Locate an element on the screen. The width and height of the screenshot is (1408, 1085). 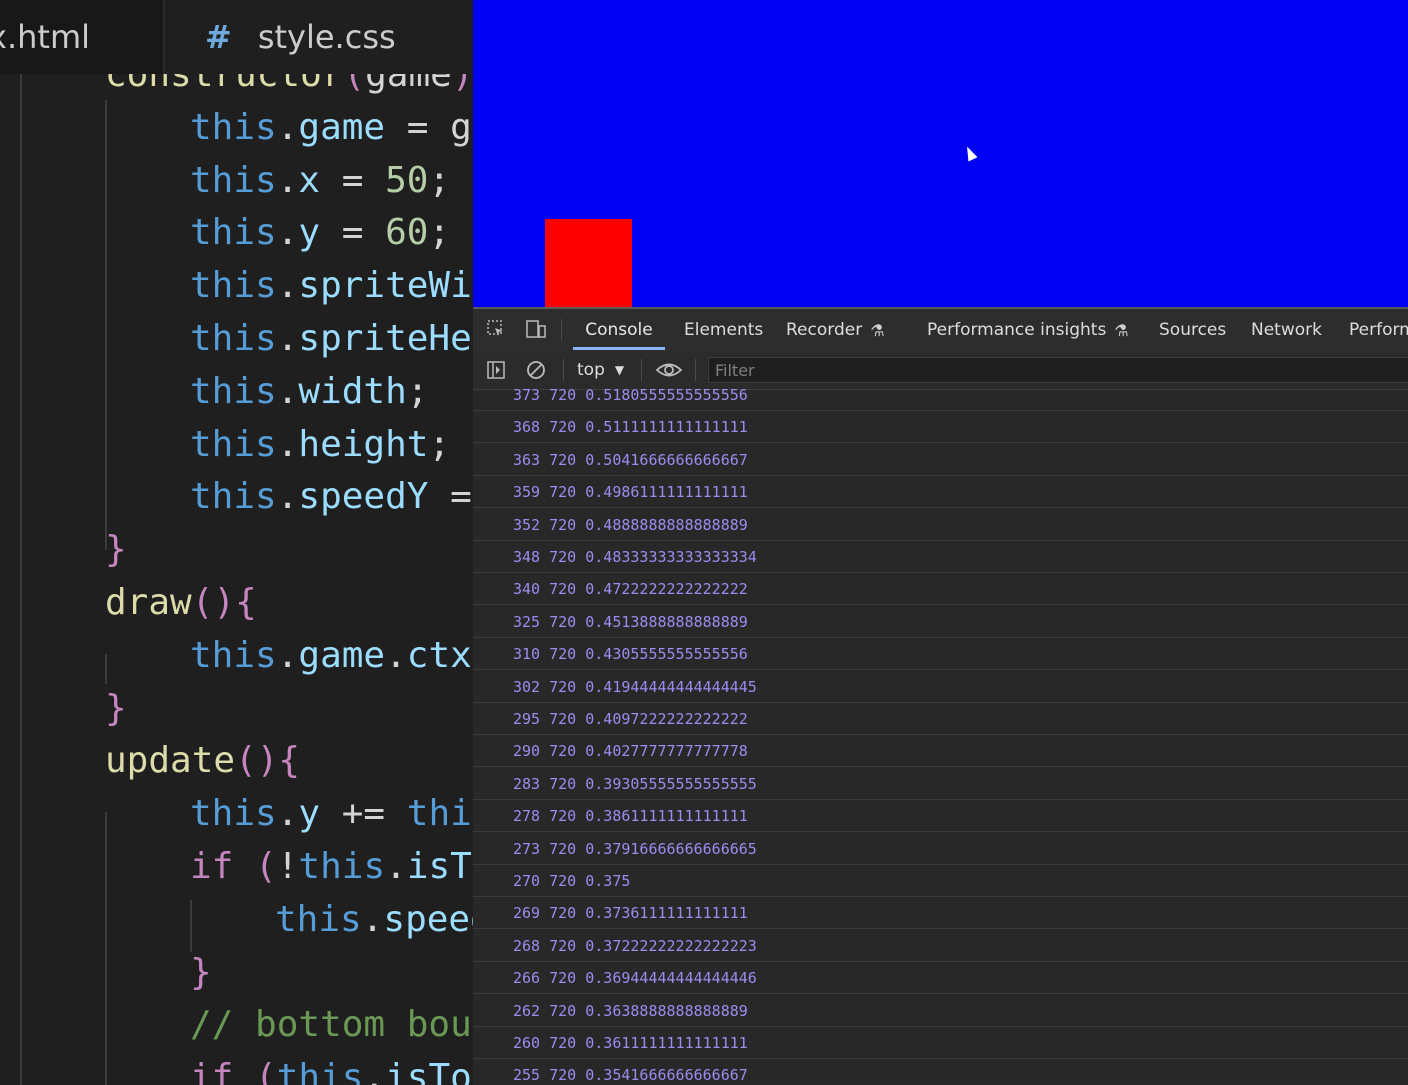
tab-label: Sources is located at coordinates (1193, 330).